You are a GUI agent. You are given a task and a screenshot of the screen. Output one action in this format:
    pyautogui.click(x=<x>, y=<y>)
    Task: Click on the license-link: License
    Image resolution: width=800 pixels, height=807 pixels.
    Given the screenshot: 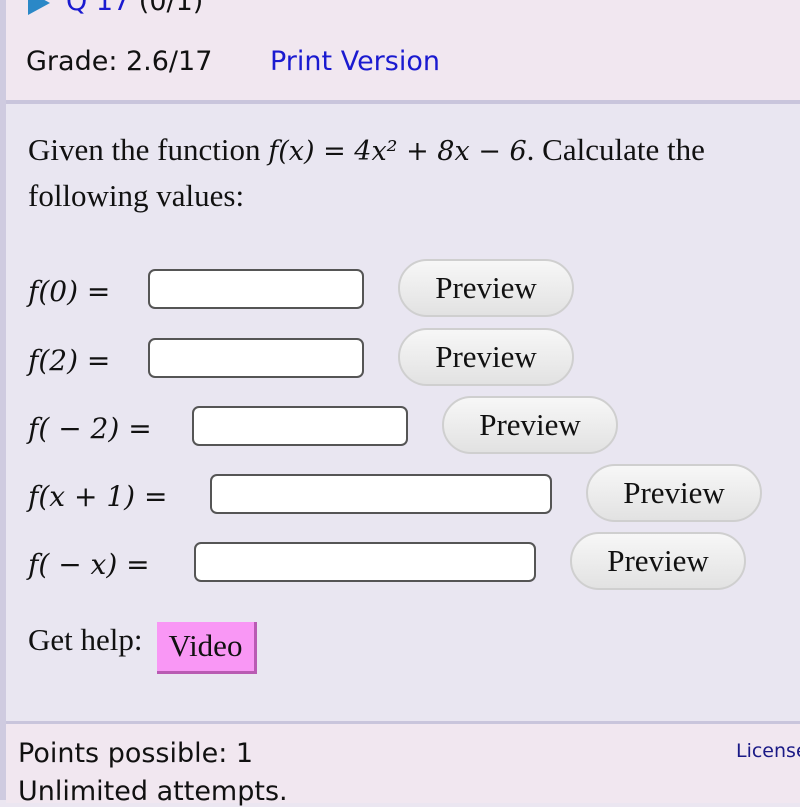 What is the action you would take?
    pyautogui.click(x=768, y=751)
    